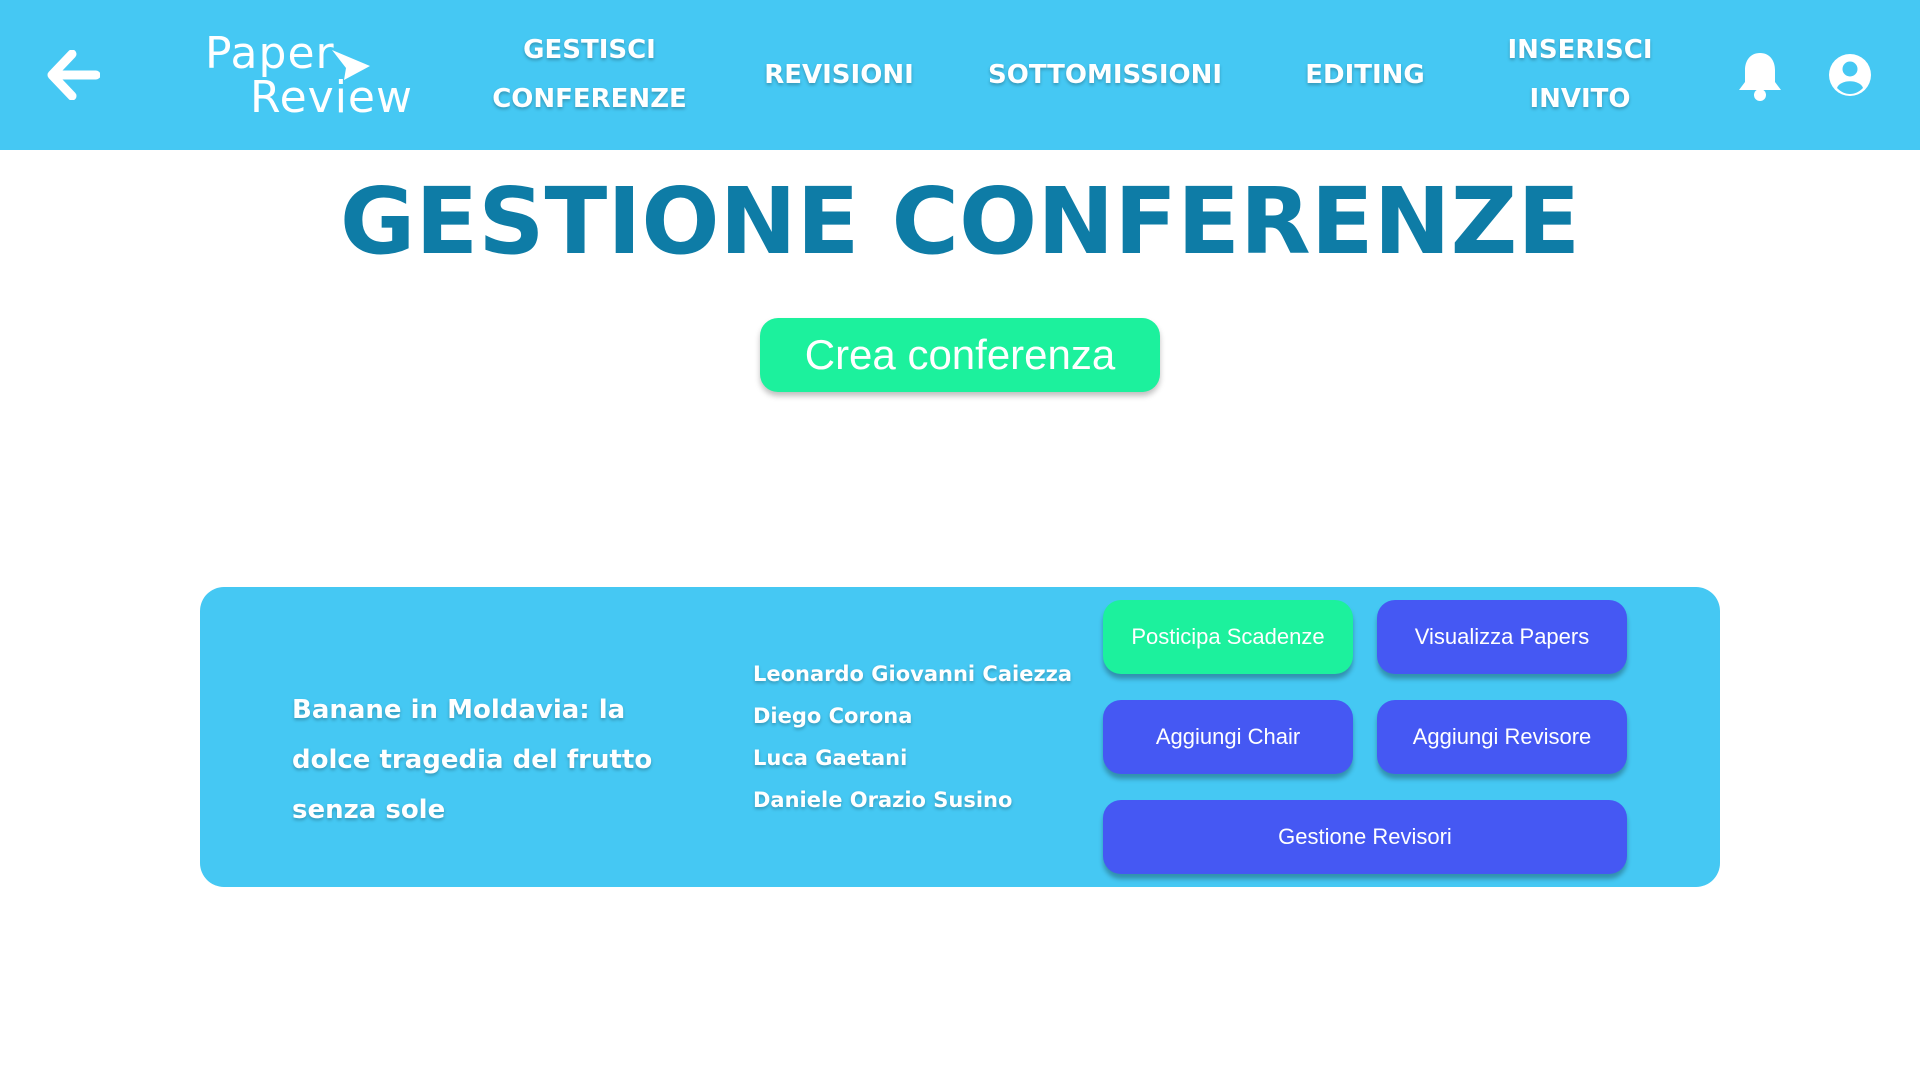 The image size is (1920, 1080). I want to click on add-reviewer-button: Aggiungi Revisore, so click(1502, 737).